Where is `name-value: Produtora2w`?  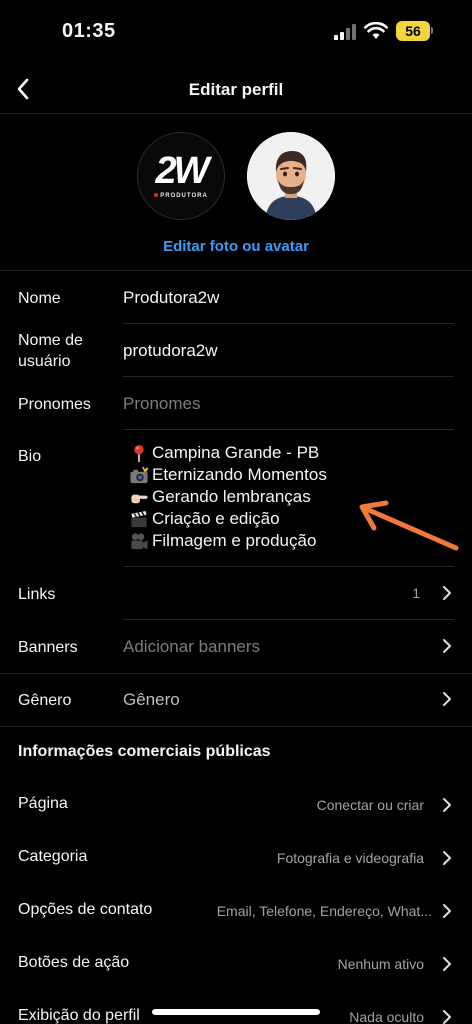
name-value: Produtora2w is located at coordinates (171, 298).